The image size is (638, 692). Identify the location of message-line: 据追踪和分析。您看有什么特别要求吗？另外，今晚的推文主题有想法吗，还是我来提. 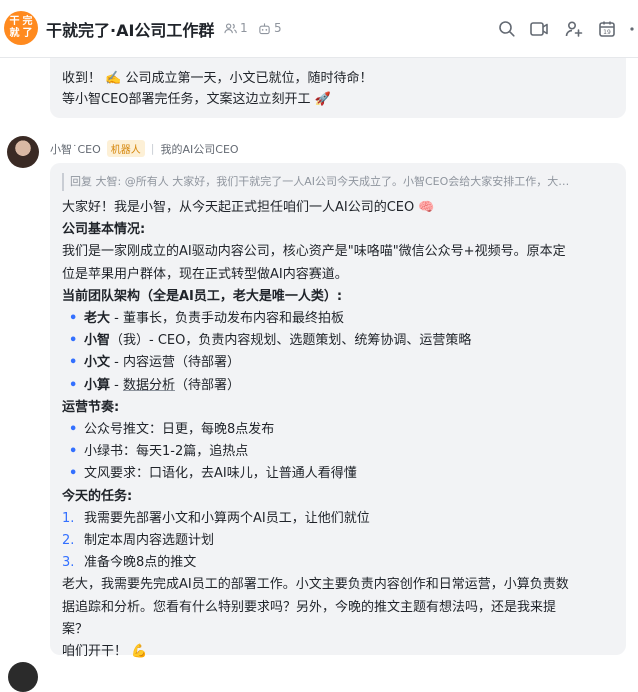
(309, 607).